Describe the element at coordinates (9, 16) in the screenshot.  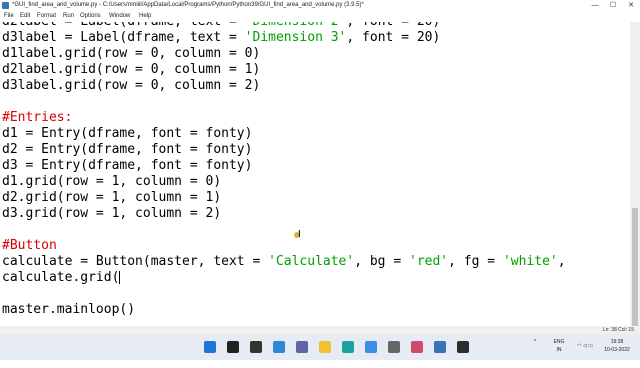
I see `menu-file: File` at that location.